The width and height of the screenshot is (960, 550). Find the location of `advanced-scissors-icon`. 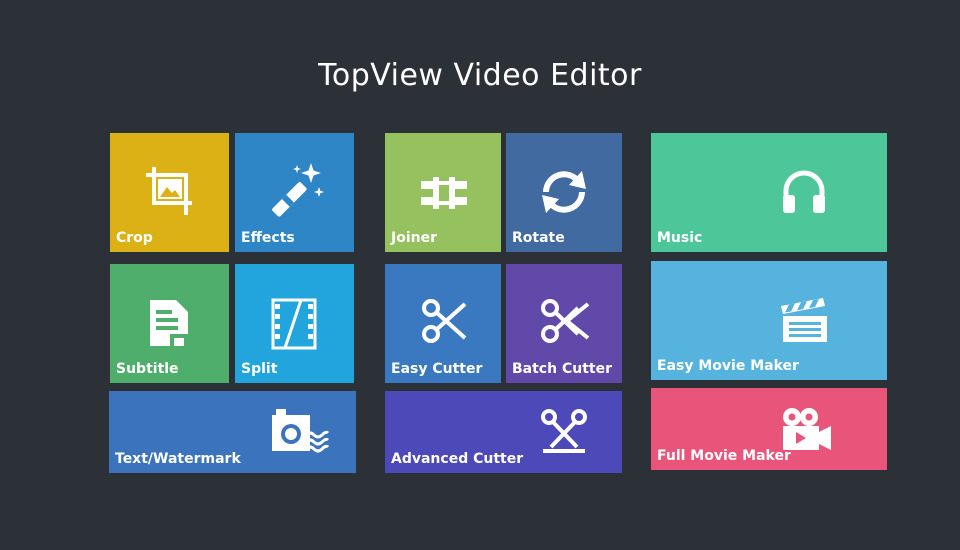

advanced-scissors-icon is located at coordinates (564, 431).